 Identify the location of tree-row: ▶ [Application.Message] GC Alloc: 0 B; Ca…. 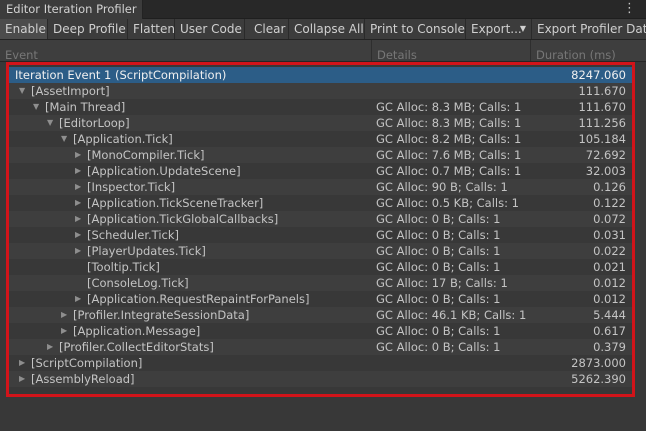
(321, 331).